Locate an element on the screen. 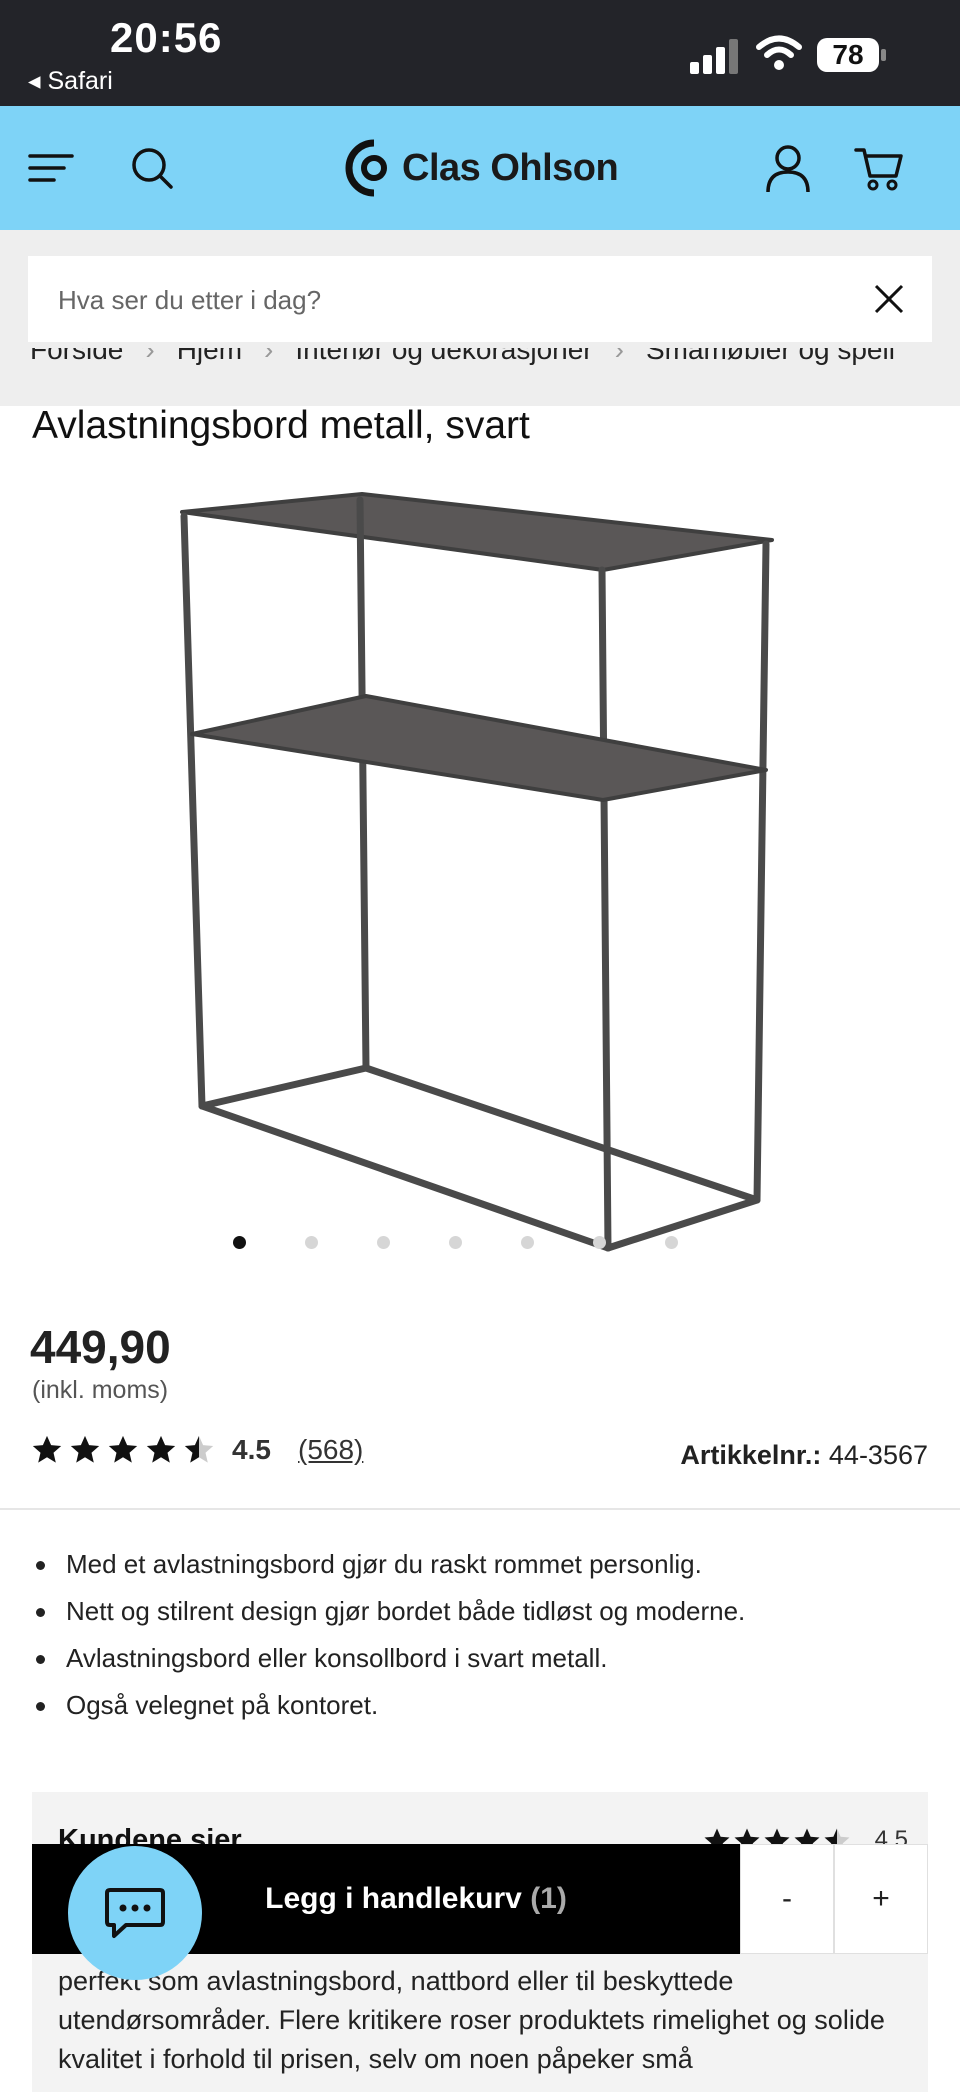 The image size is (960, 2092). image-carousel-dots is located at coordinates (480, 1244).